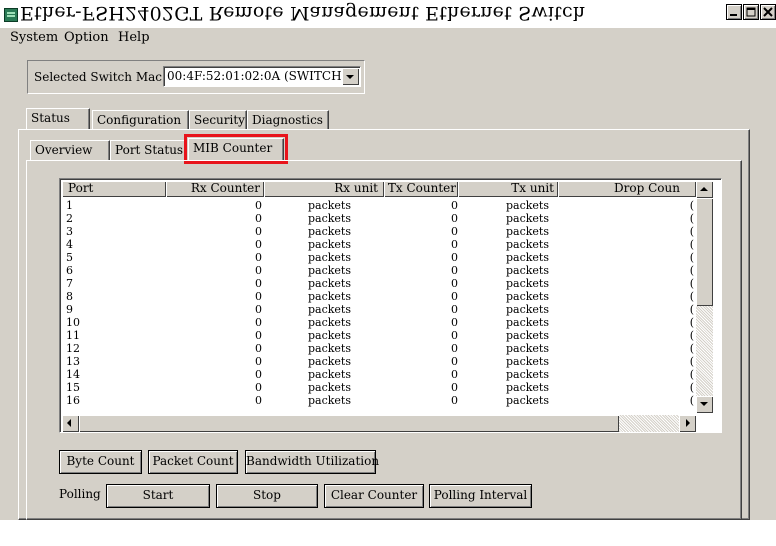 The width and height of the screenshot is (776, 546). Describe the element at coordinates (378, 296) in the screenshot. I see `table-row: 8 0 packets 0 packets (` at that location.